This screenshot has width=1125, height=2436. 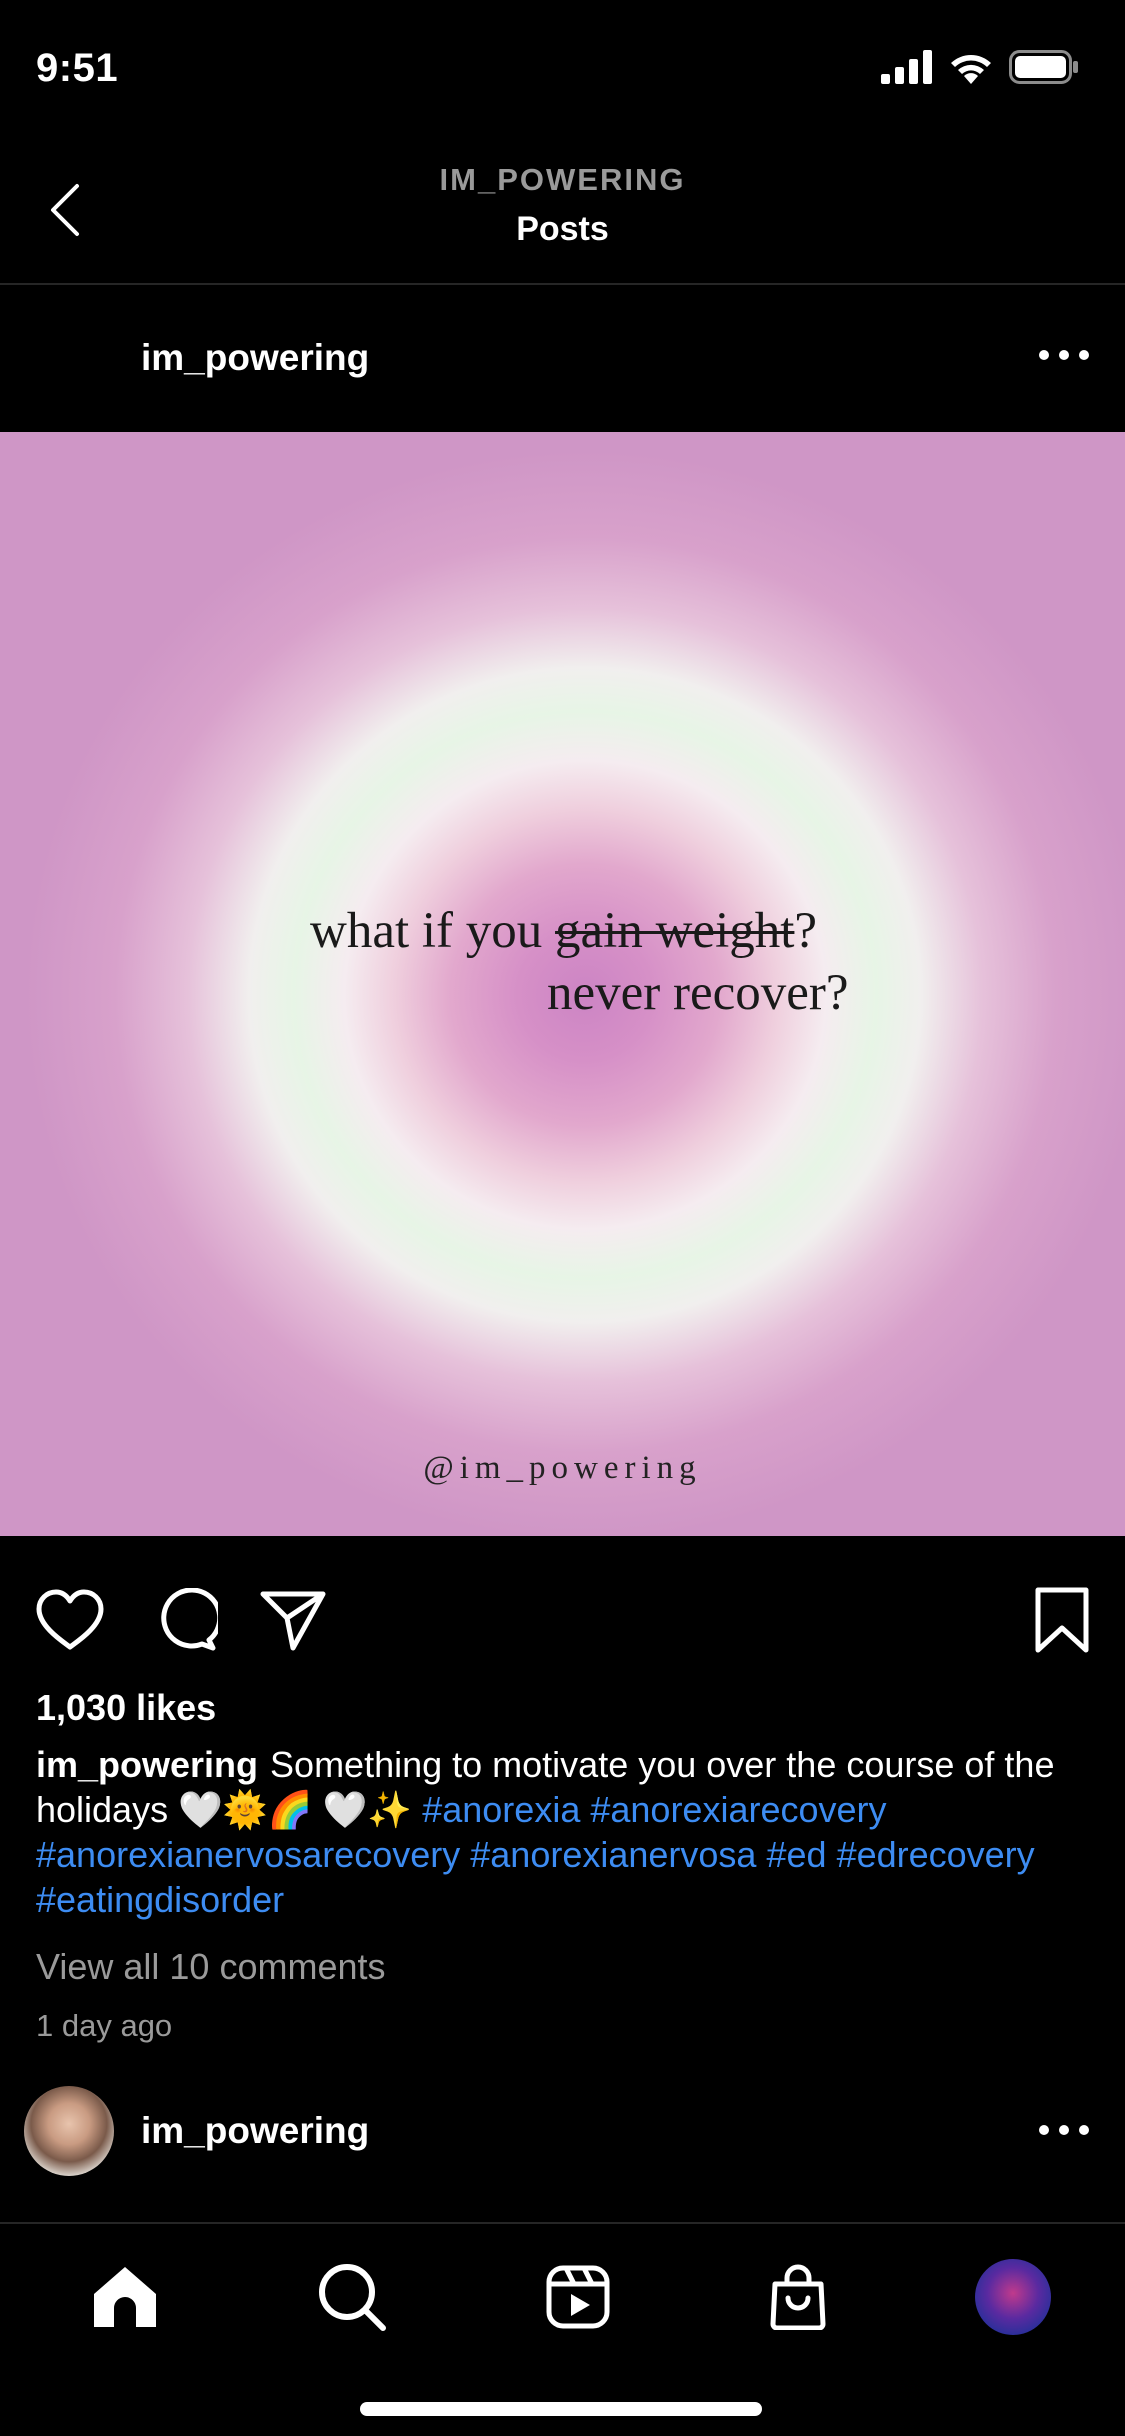 I want to click on save-button, so click(x=1062, y=1620).